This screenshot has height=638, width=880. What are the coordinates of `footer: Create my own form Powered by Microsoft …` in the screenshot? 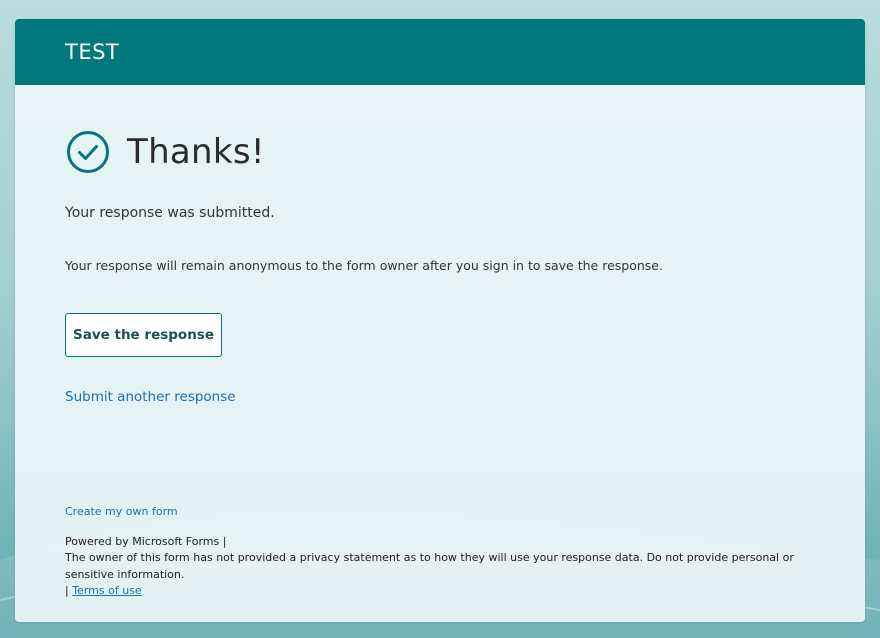 It's located at (445, 552).